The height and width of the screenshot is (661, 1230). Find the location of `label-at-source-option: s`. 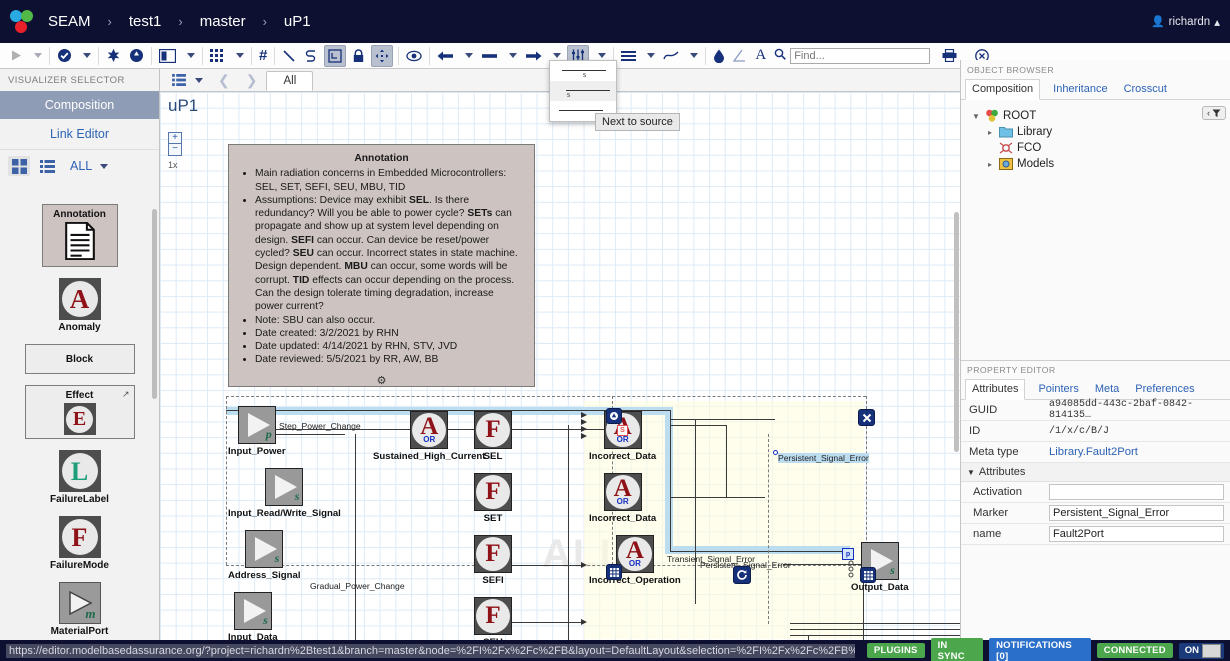

label-at-source-option: s is located at coordinates (583, 71).